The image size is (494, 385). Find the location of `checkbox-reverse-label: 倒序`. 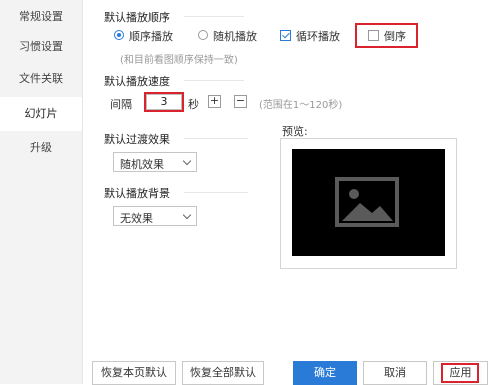

checkbox-reverse-label: 倒序 is located at coordinates (395, 36).